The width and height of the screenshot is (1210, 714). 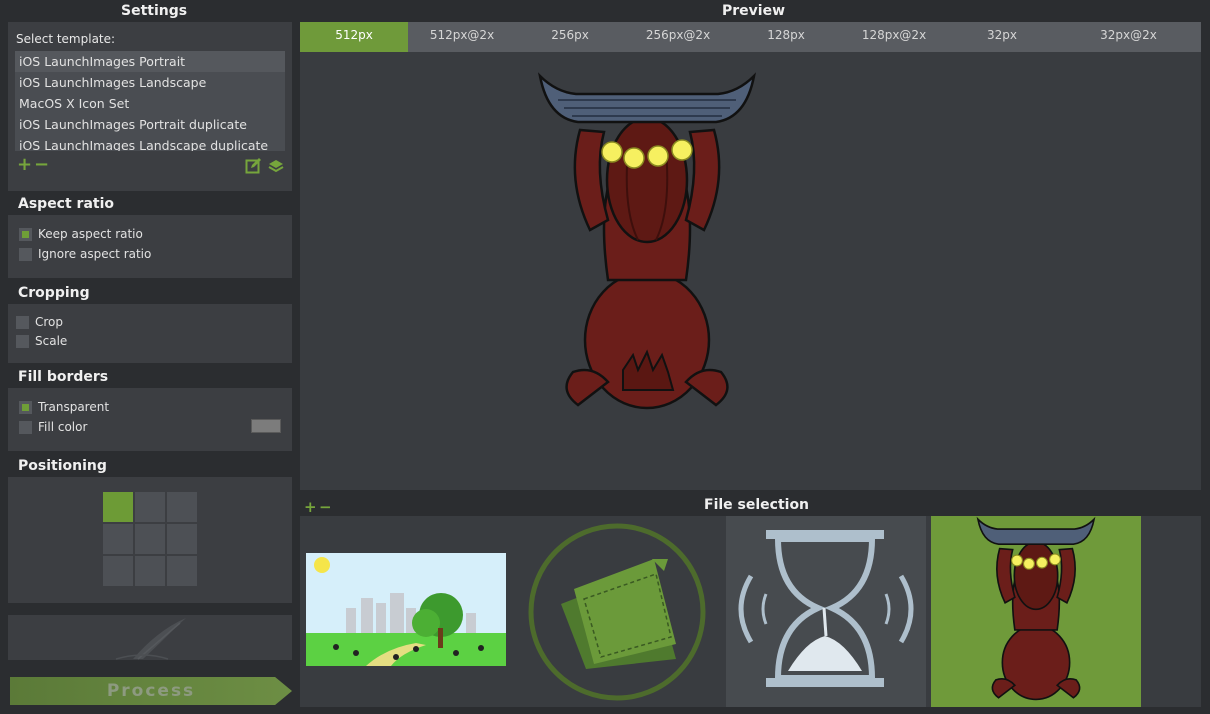 I want to click on template-item: iOS LaunchImages Landscape, so click(x=150, y=82).